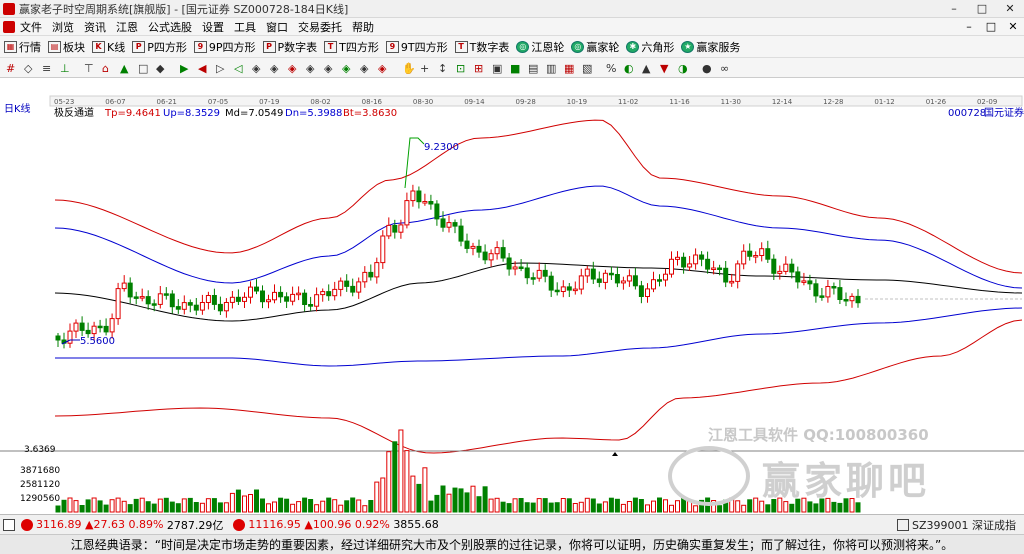 This screenshot has height=554, width=1024. Describe the element at coordinates (515, 68) in the screenshot. I see `draw-tool-27-icon: ■` at that location.